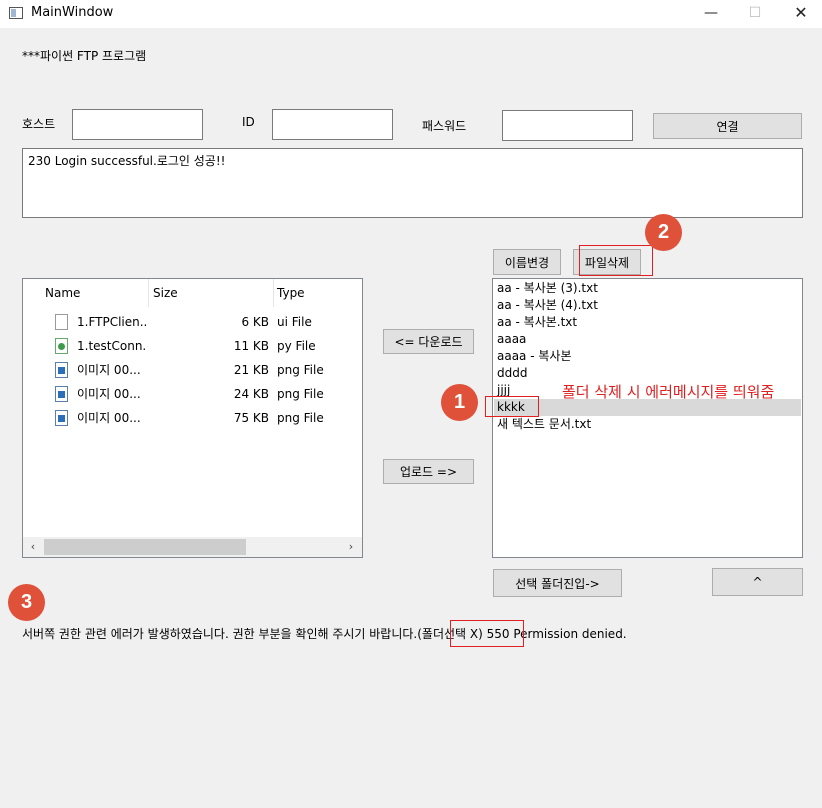 The height and width of the screenshot is (808, 822). Describe the element at coordinates (663, 232) in the screenshot. I see `annotation-badge-2: 2` at that location.